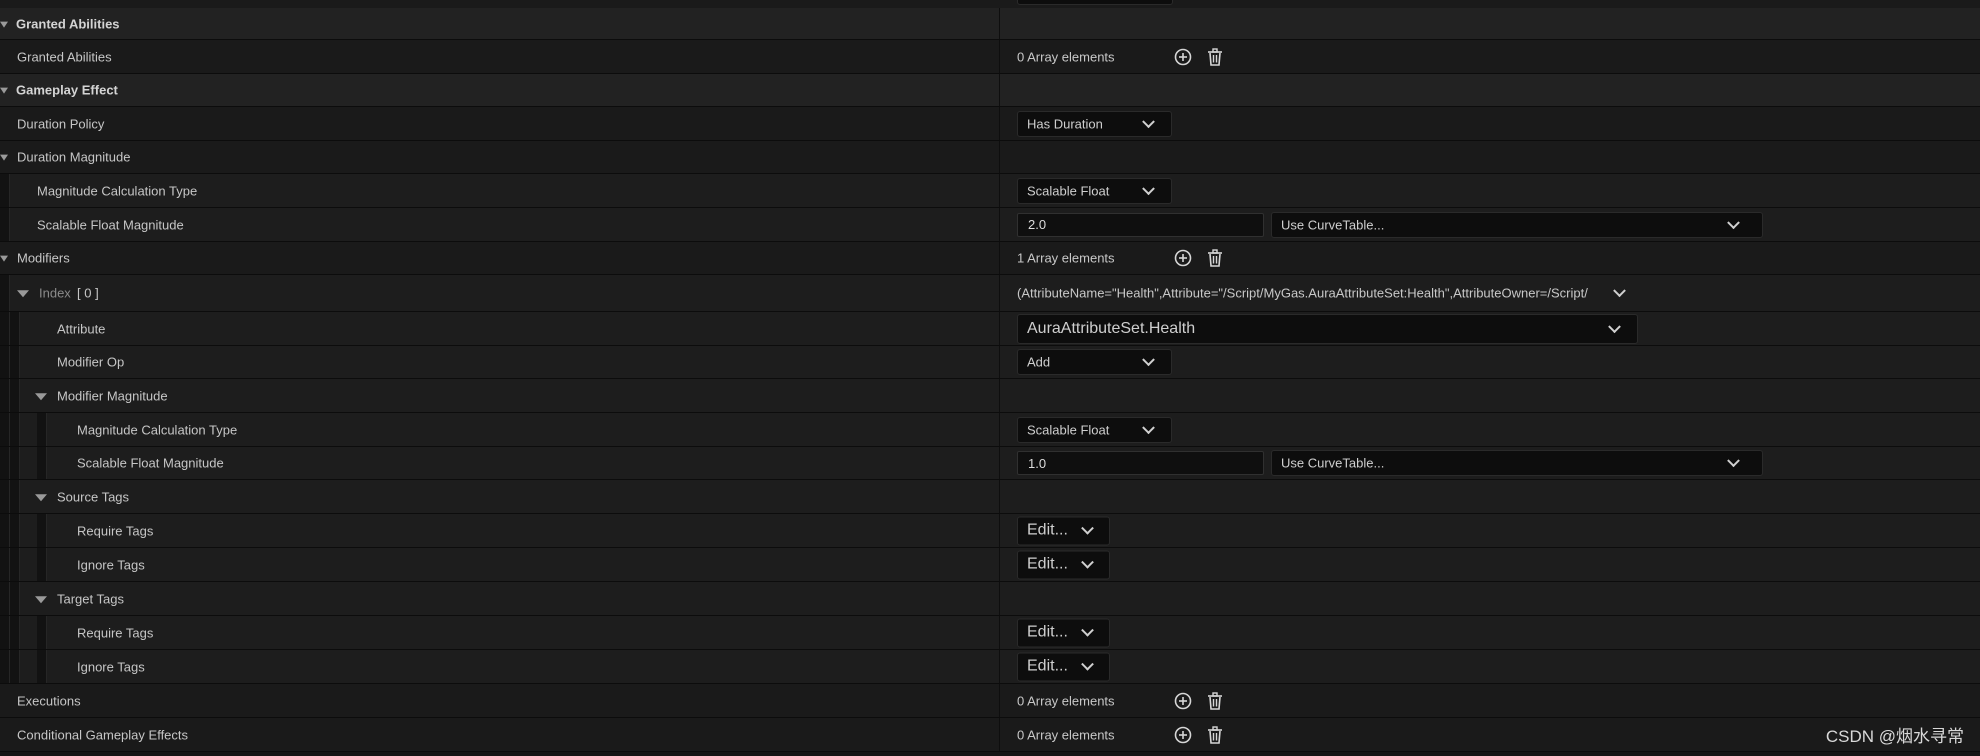  What do you see at coordinates (500, 598) in the screenshot?
I see `name-cell: Target Tags` at bounding box center [500, 598].